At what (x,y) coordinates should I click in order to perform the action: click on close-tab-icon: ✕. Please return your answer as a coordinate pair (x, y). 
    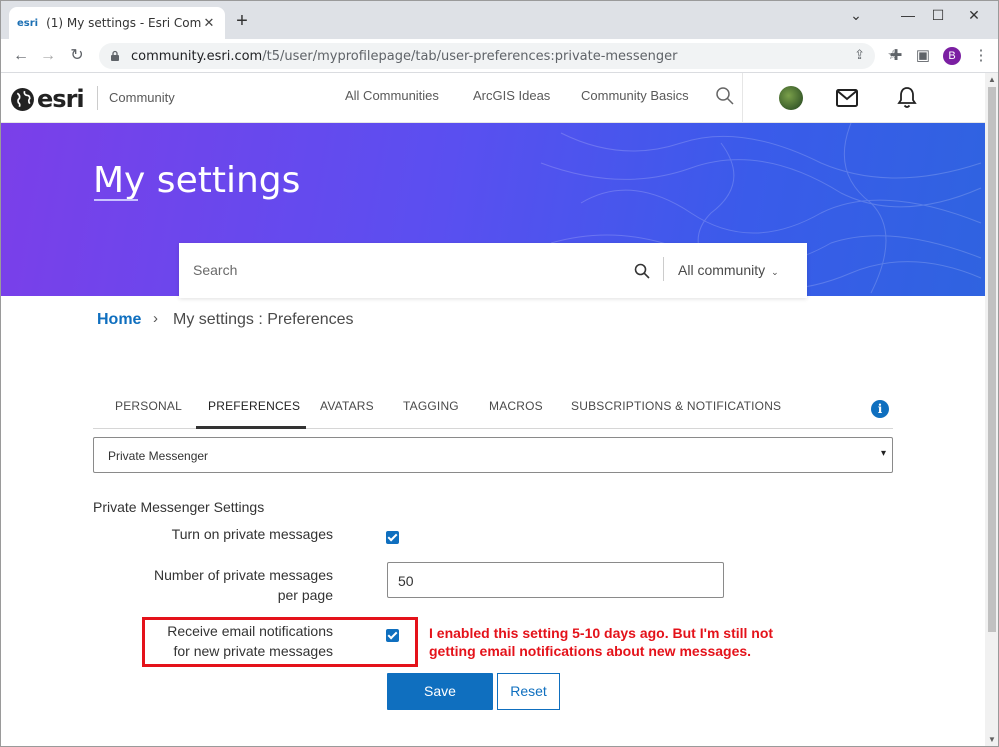
    Looking at the image, I should click on (209, 23).